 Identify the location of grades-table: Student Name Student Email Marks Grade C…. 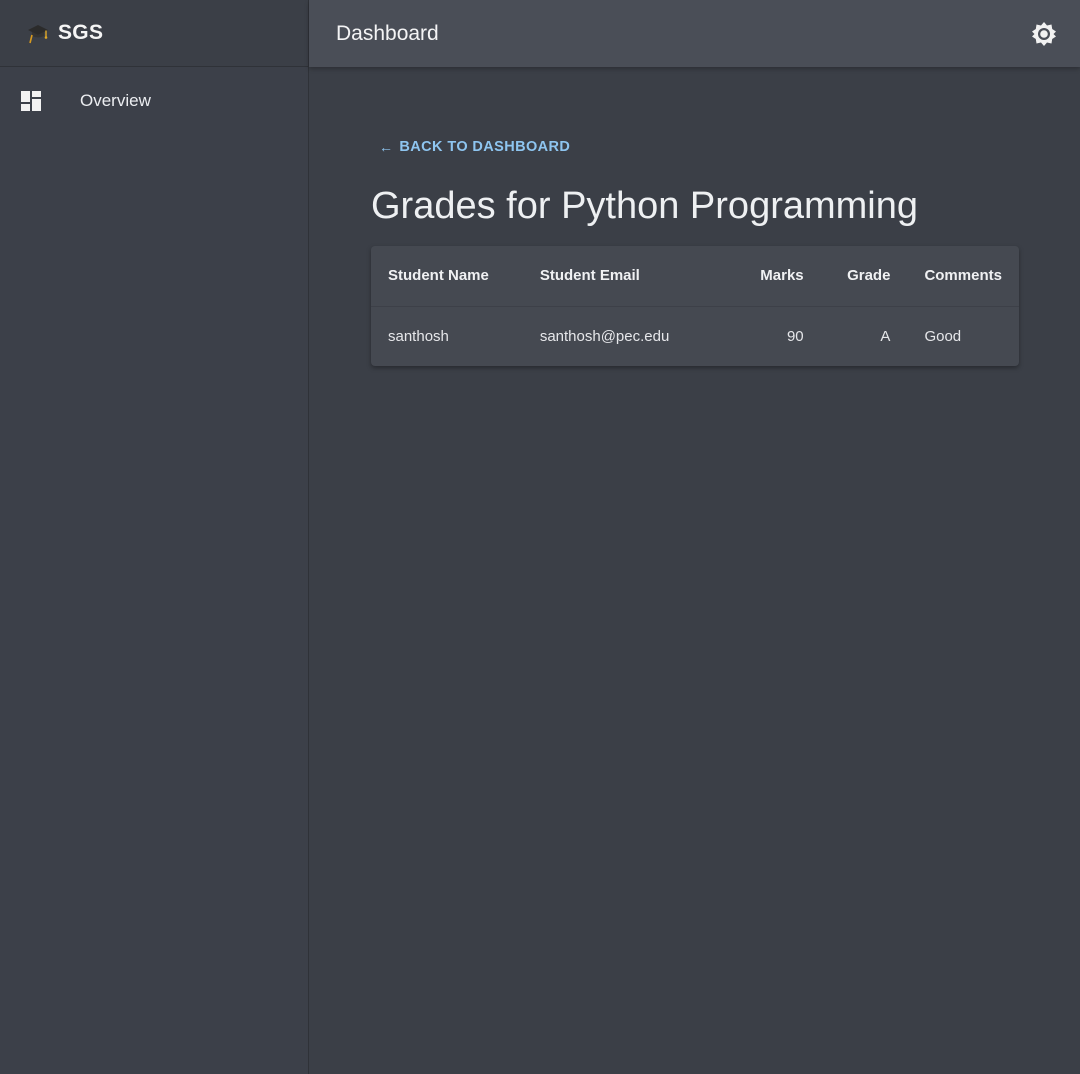
(695, 306).